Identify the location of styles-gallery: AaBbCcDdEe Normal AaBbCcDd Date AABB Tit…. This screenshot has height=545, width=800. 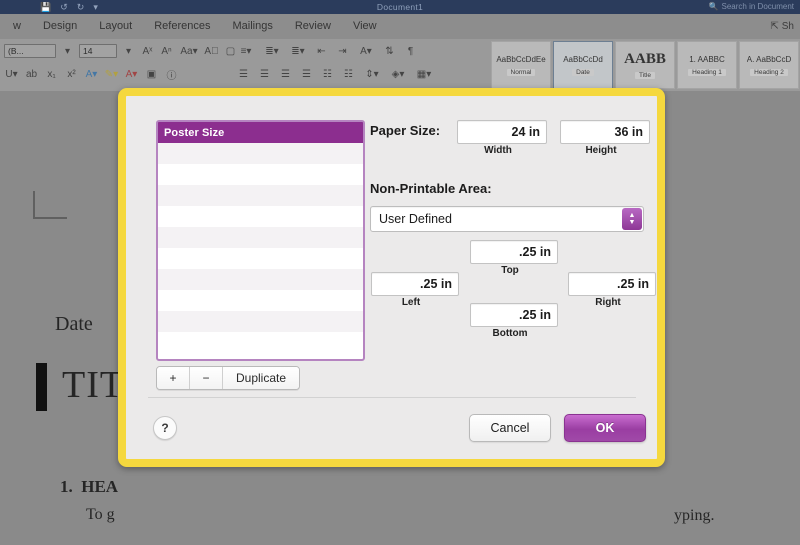
(645, 65).